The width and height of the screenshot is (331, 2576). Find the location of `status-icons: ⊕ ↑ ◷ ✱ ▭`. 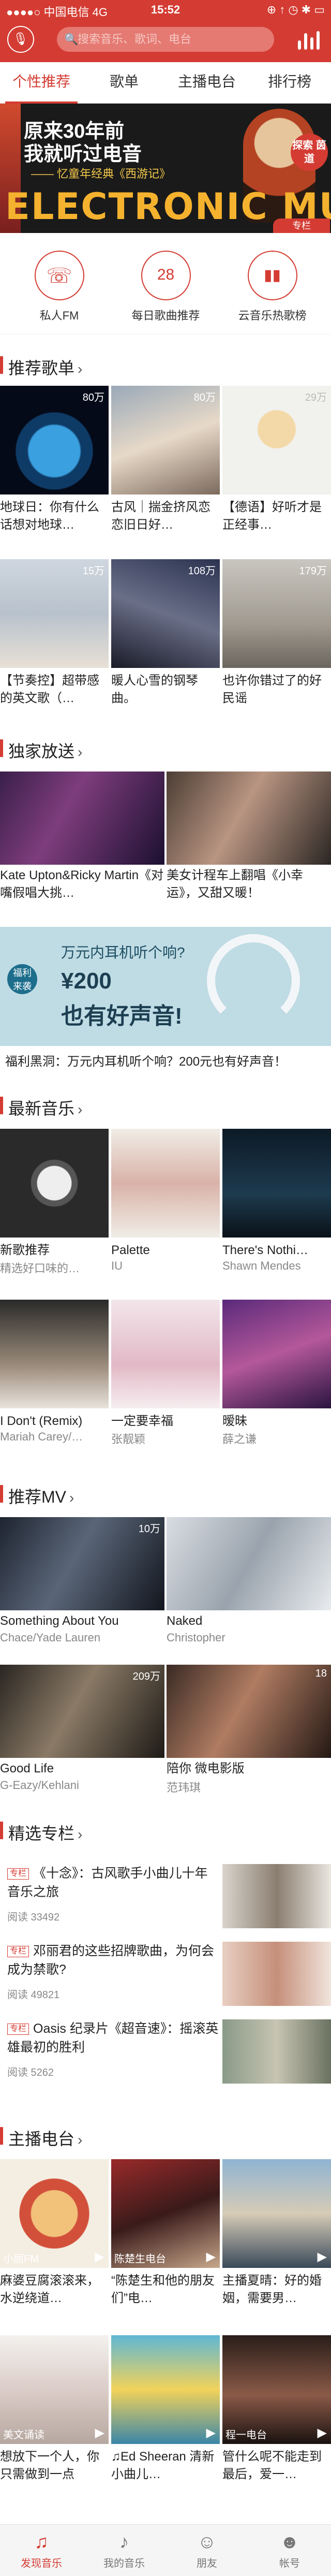

status-icons: ⊕ ↑ ◷ ✱ ▭ is located at coordinates (295, 10).